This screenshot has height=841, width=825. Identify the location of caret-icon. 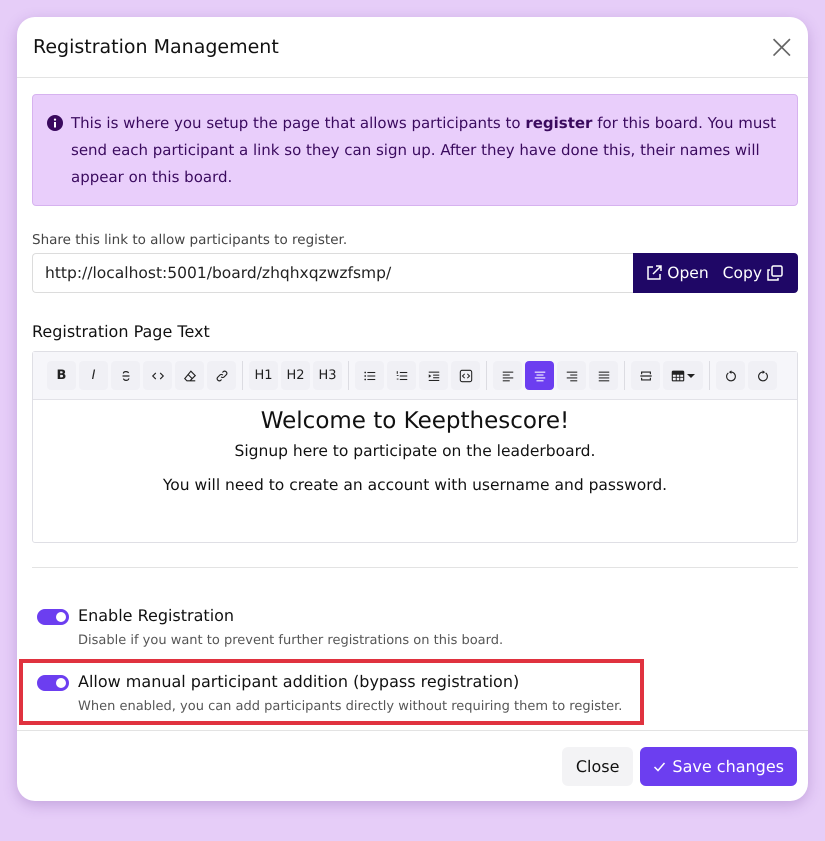
(691, 376).